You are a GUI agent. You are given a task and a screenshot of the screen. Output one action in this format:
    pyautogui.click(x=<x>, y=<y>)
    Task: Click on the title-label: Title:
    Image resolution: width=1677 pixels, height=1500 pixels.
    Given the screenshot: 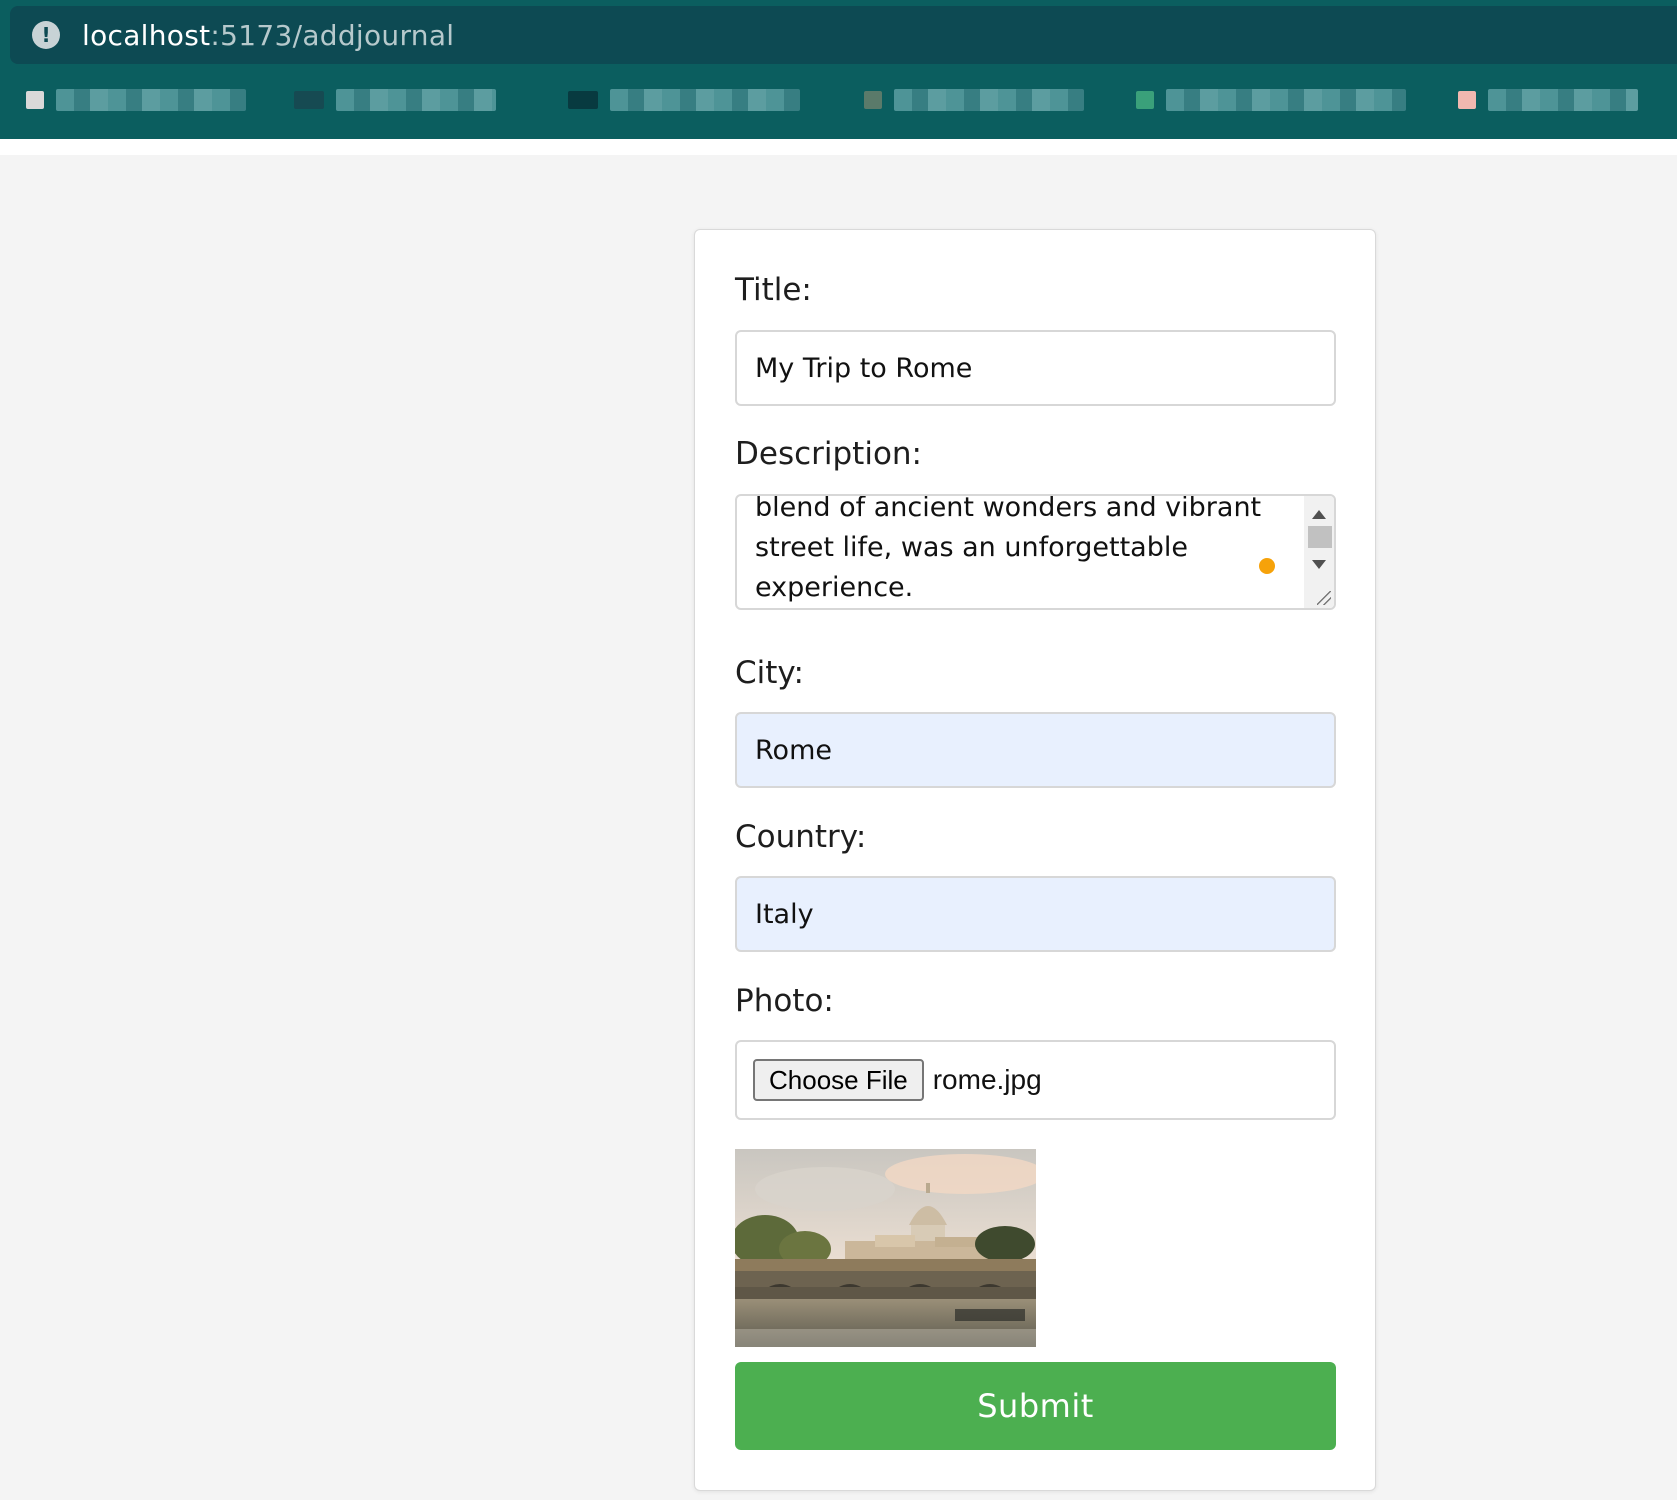 What is the action you would take?
    pyautogui.click(x=773, y=290)
    